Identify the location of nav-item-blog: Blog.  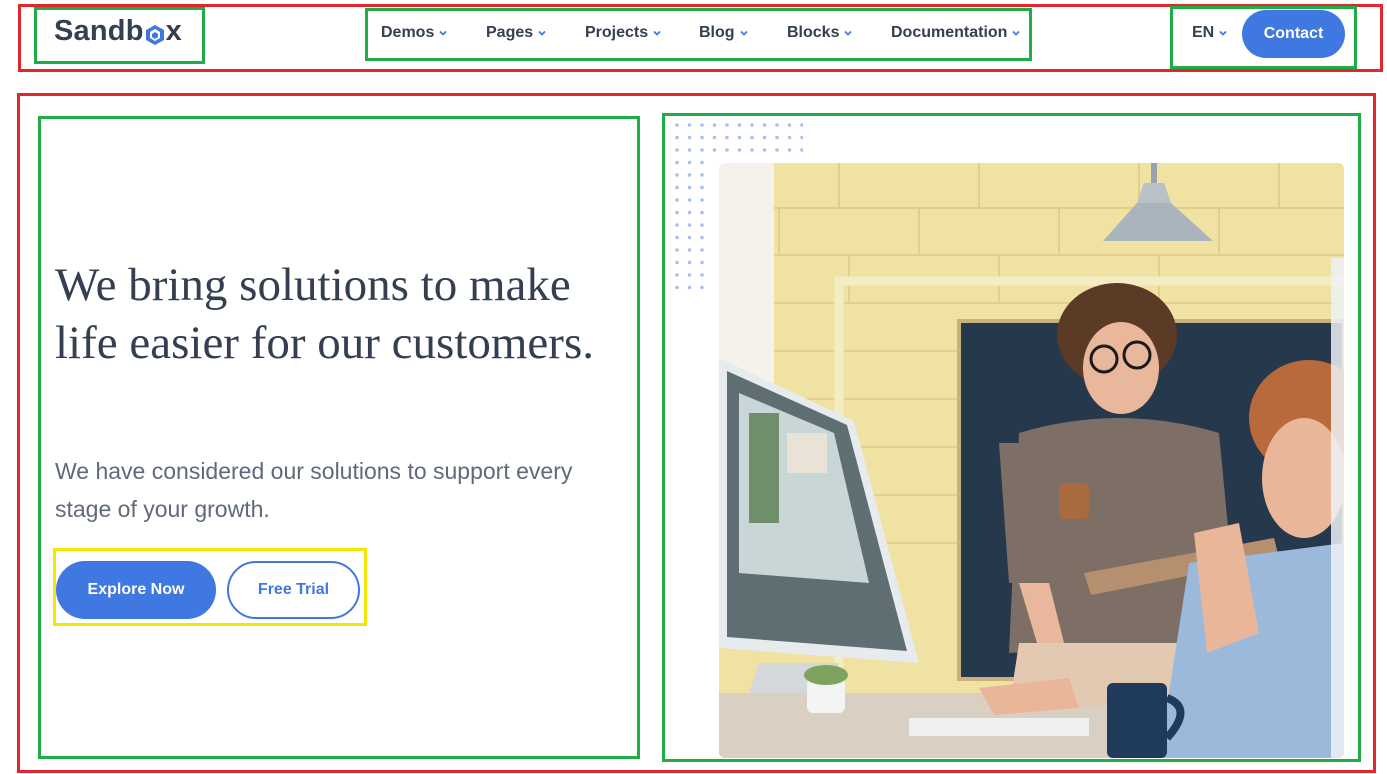
(724, 33).